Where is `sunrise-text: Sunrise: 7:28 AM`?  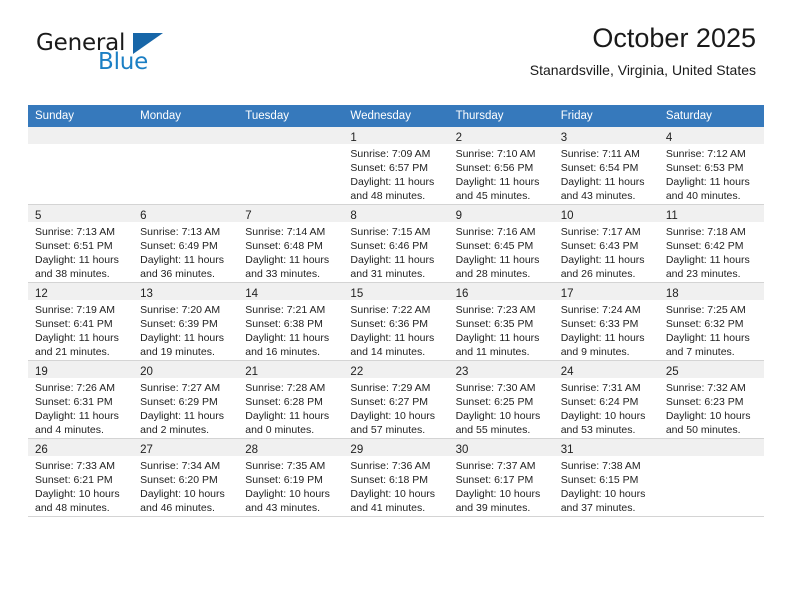 sunrise-text: Sunrise: 7:28 AM is located at coordinates (285, 388).